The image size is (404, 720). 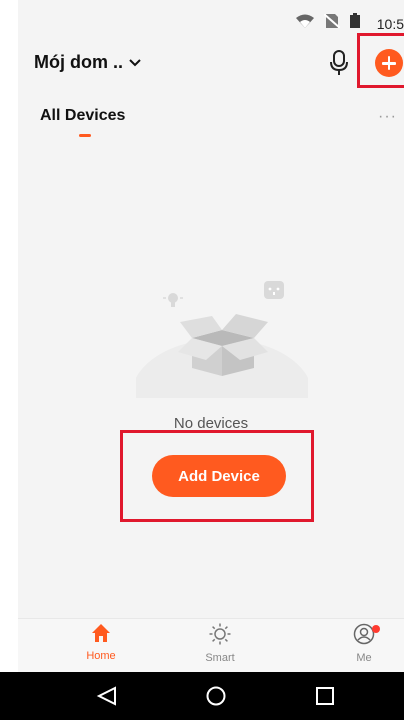 I want to click on home-selector: Mój dom .., so click(x=87, y=62).